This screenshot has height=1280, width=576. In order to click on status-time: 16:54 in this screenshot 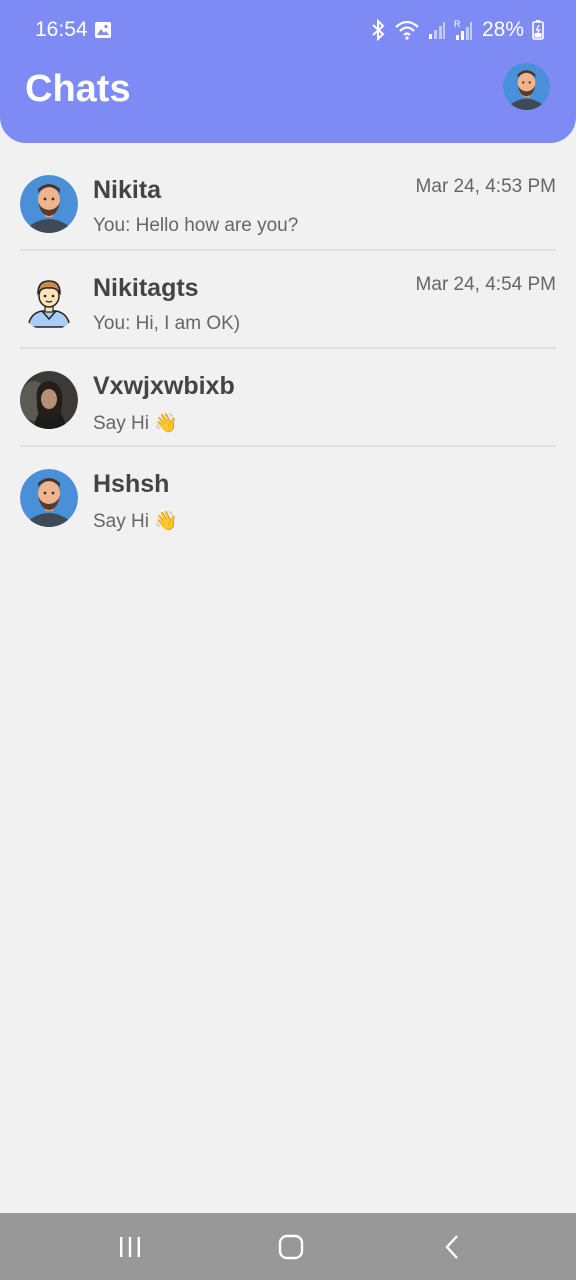, I will do `click(61, 29)`.